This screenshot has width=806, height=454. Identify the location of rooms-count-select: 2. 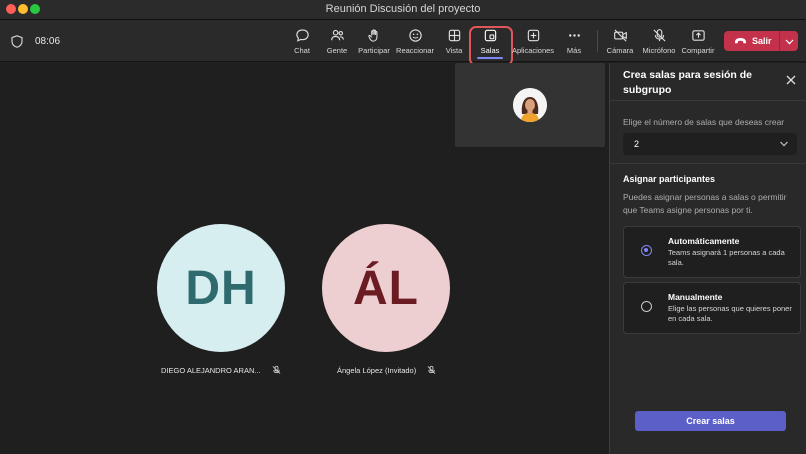
(710, 144).